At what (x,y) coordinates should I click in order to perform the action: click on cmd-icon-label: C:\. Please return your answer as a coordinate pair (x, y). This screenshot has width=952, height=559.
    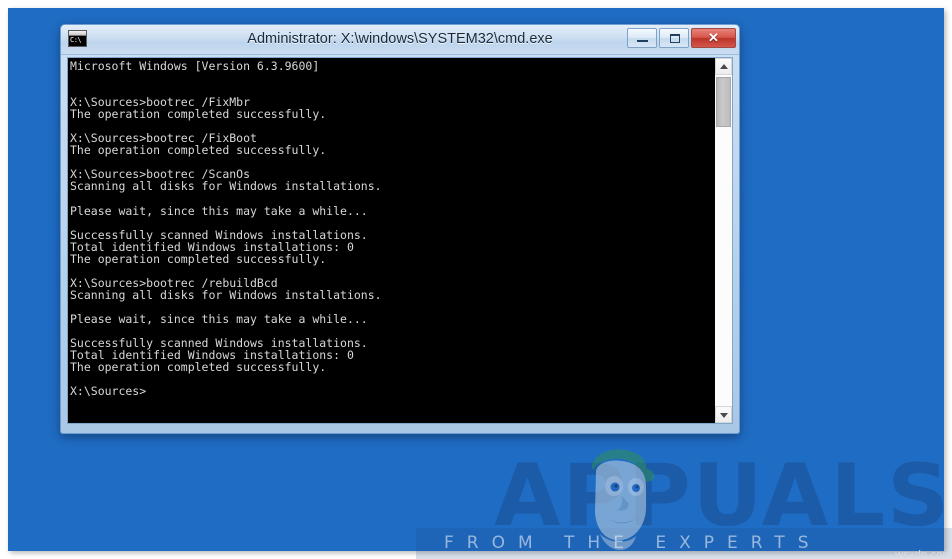
    Looking at the image, I should click on (76, 40).